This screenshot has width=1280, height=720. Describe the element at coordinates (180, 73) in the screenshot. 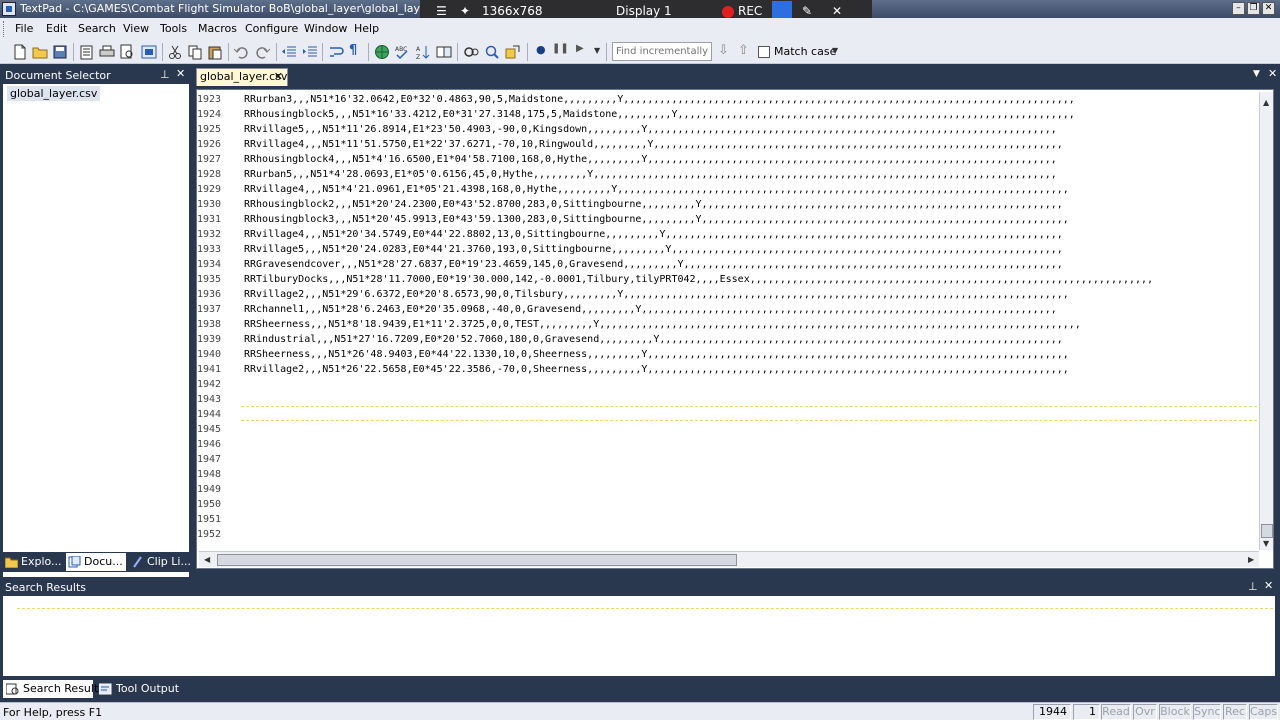

I see `close-panel-icon: ✕` at that location.